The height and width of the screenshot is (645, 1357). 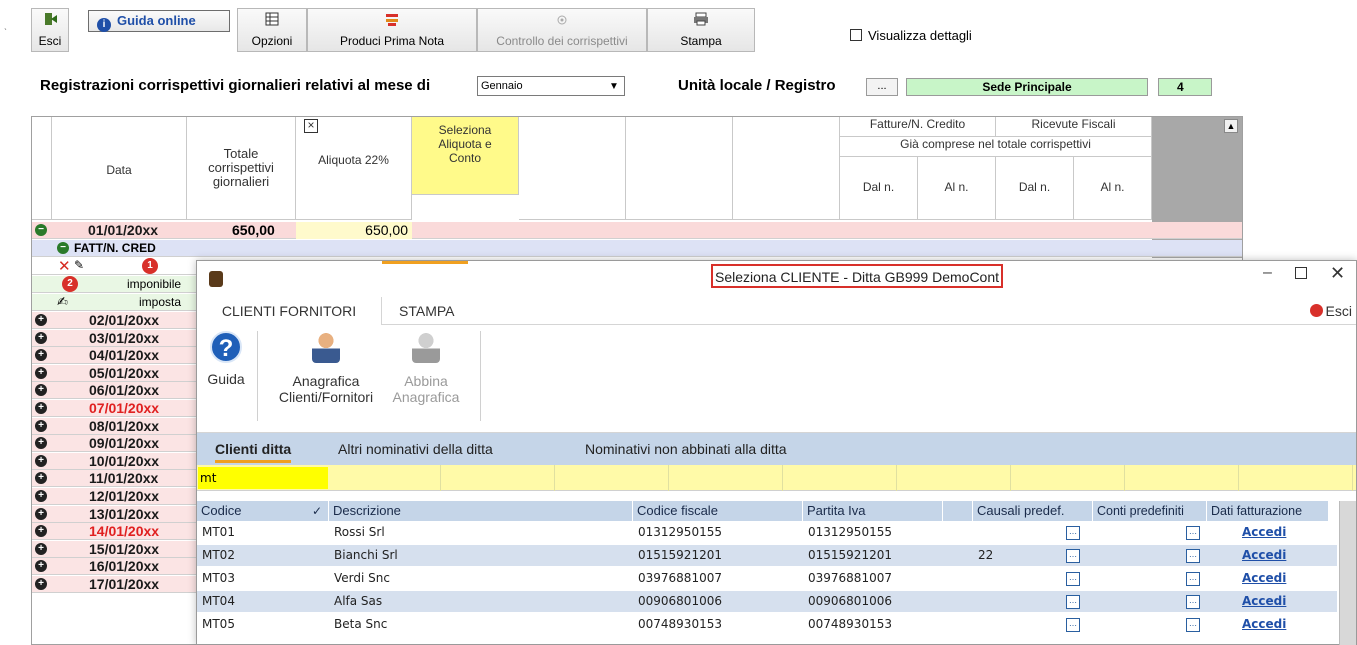 What do you see at coordinates (873, 511) in the screenshot?
I see `th-partita-iva: Partita Iva` at bounding box center [873, 511].